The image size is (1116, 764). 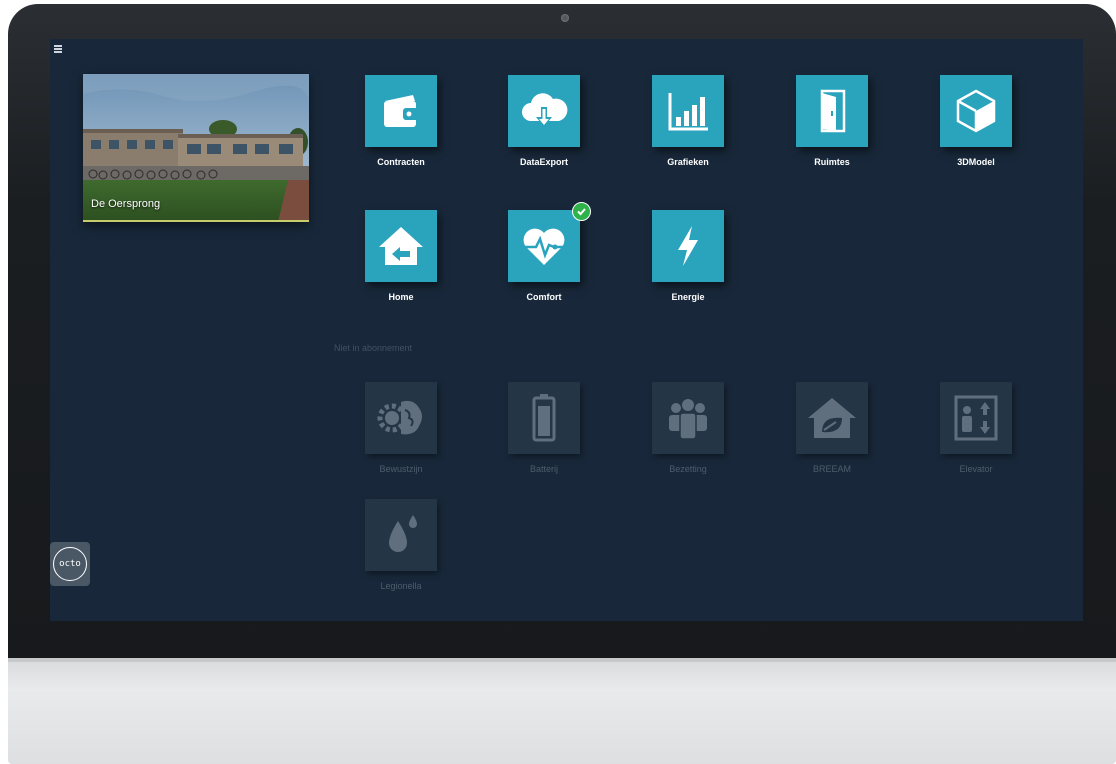 I want to click on app-tile-home: Home, so click(x=399, y=265).